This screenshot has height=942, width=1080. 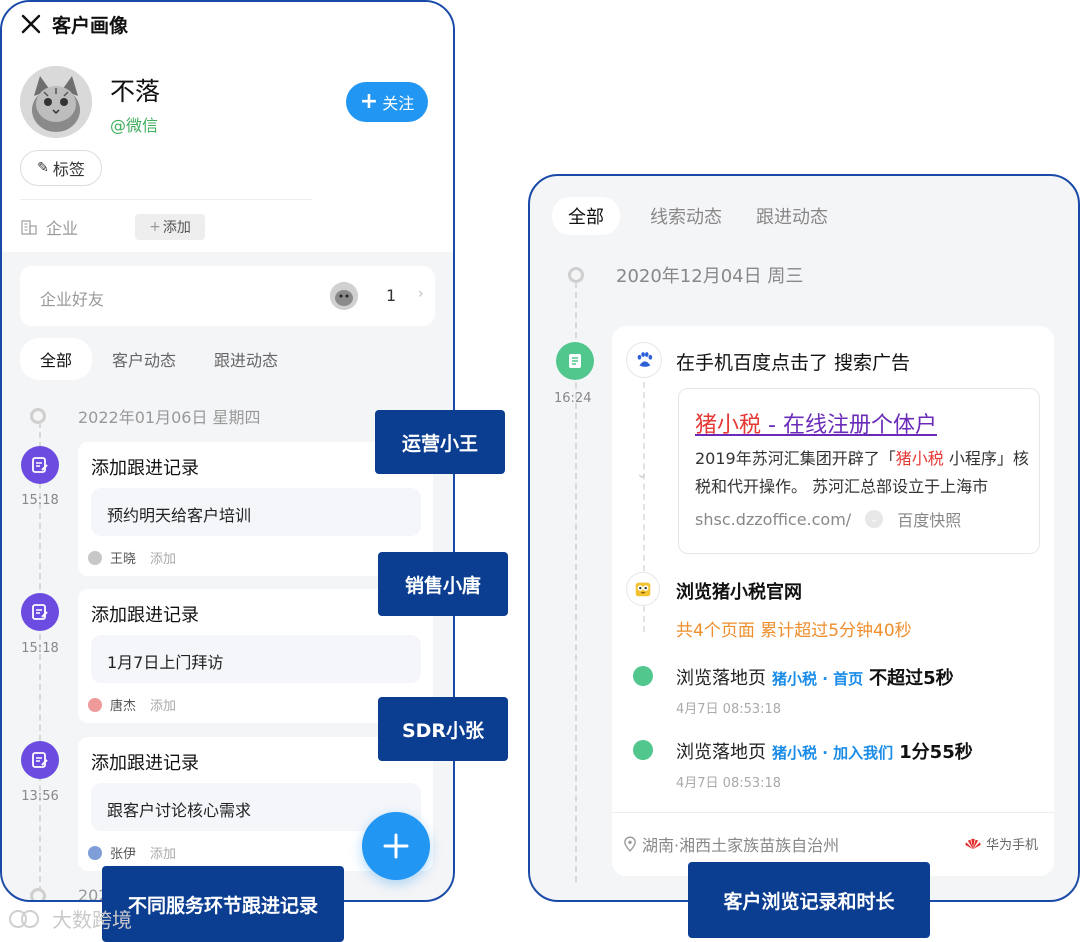 I want to click on follow-label: 关注, so click(x=398, y=103).